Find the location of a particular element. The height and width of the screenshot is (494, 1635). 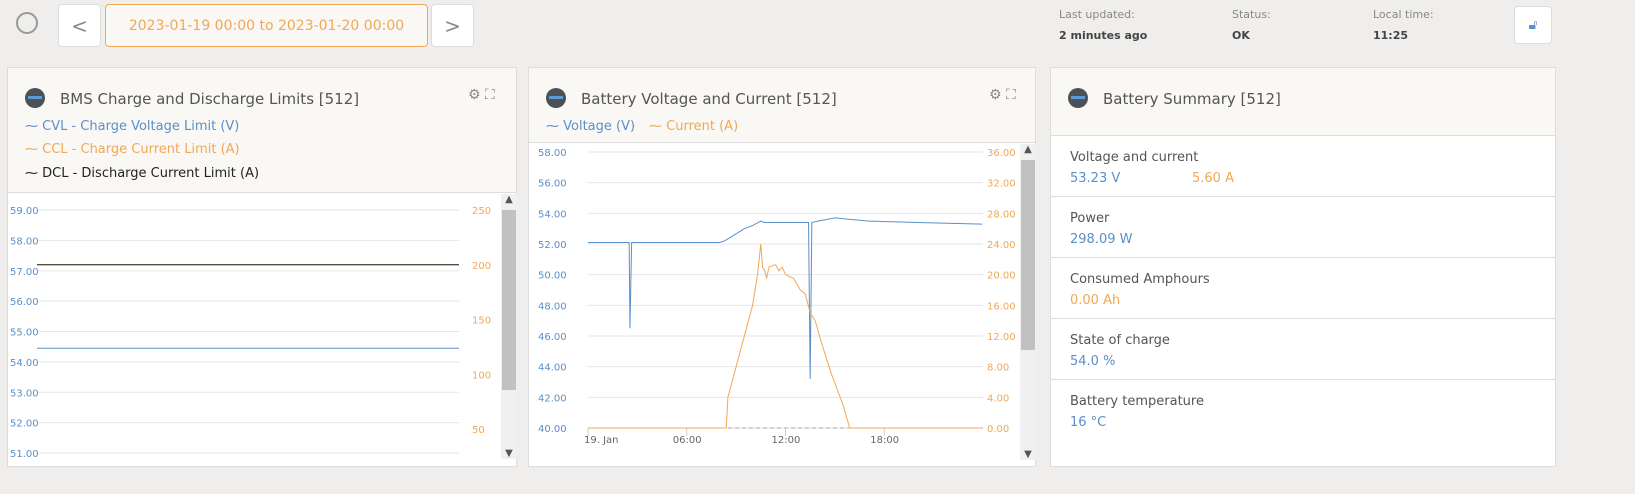

y-tick-label: 51.00 is located at coordinates (24, 454).